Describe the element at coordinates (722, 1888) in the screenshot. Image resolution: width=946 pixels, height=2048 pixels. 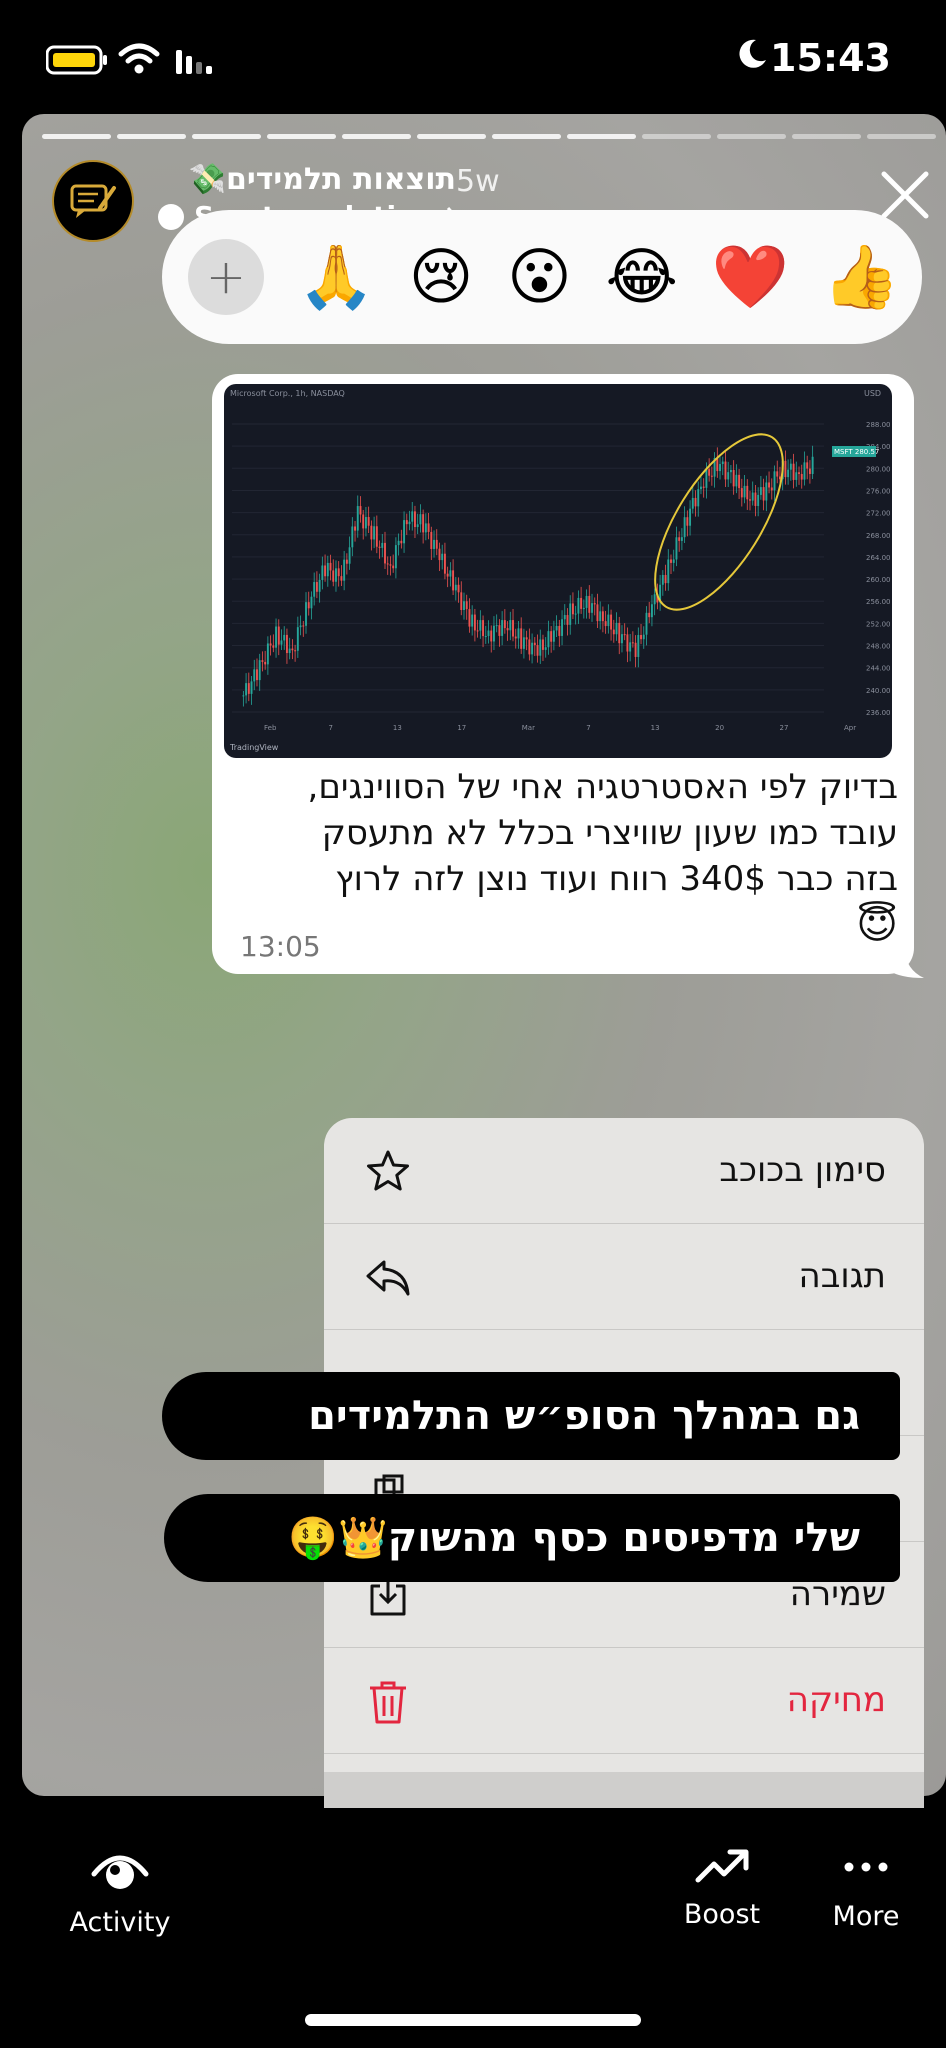
I see `boost-button: Boost` at that location.